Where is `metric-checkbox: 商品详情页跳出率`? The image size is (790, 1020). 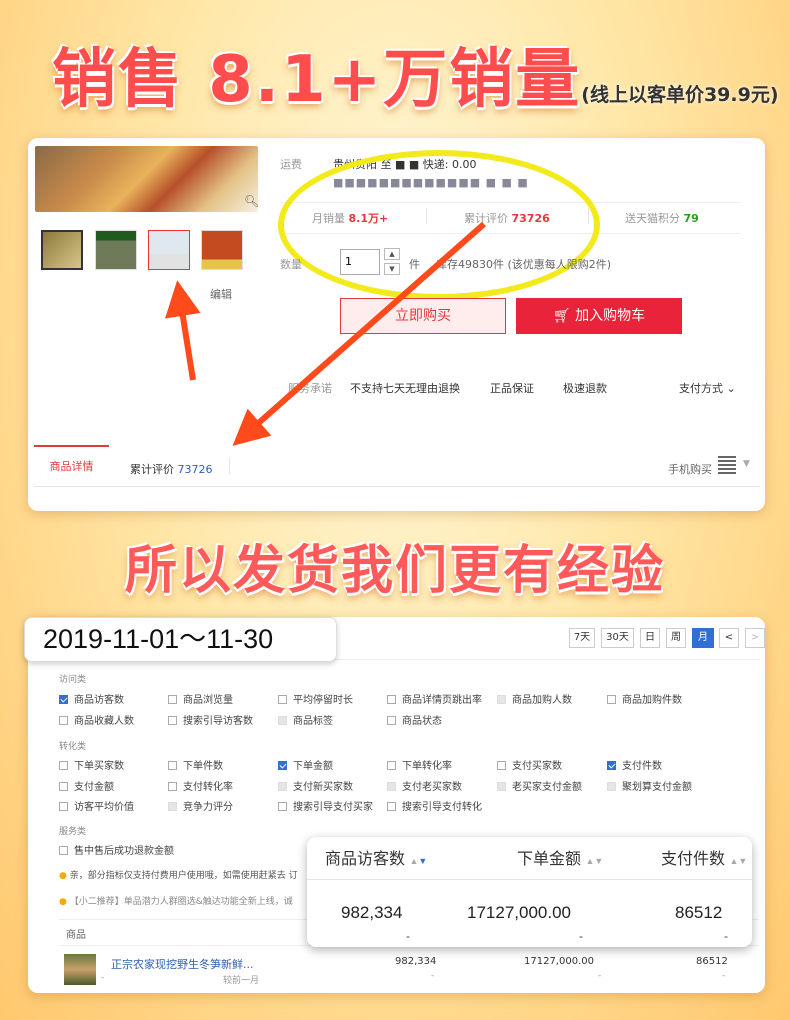 metric-checkbox: 商品详情页跳出率 is located at coordinates (434, 698).